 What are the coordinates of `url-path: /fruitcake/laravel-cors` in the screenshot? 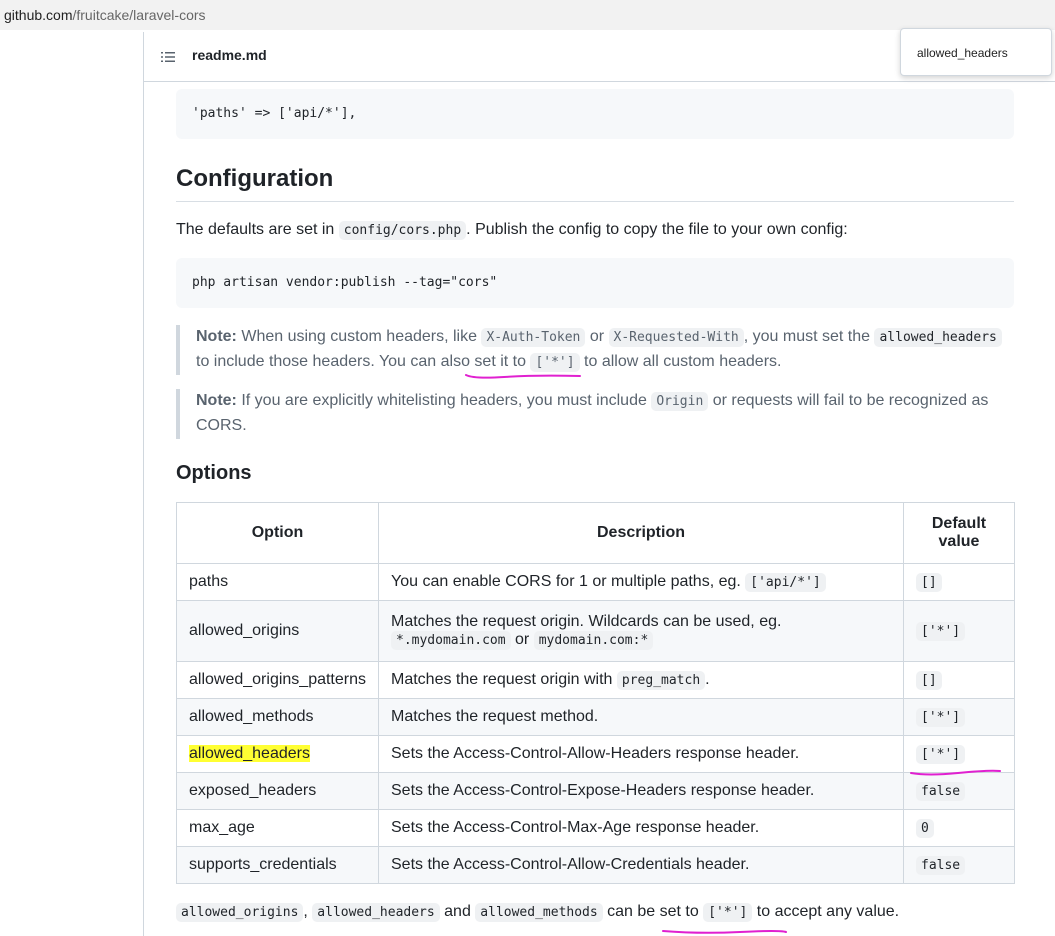 It's located at (139, 15).